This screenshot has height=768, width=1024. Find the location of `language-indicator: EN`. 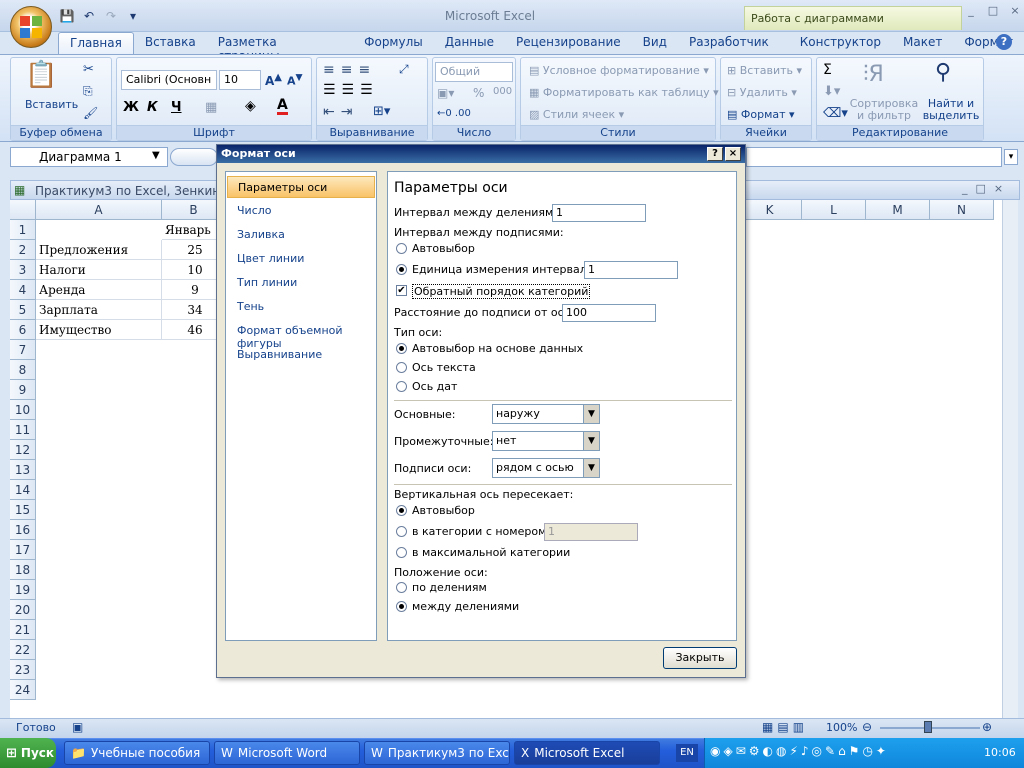

language-indicator: EN is located at coordinates (687, 753).